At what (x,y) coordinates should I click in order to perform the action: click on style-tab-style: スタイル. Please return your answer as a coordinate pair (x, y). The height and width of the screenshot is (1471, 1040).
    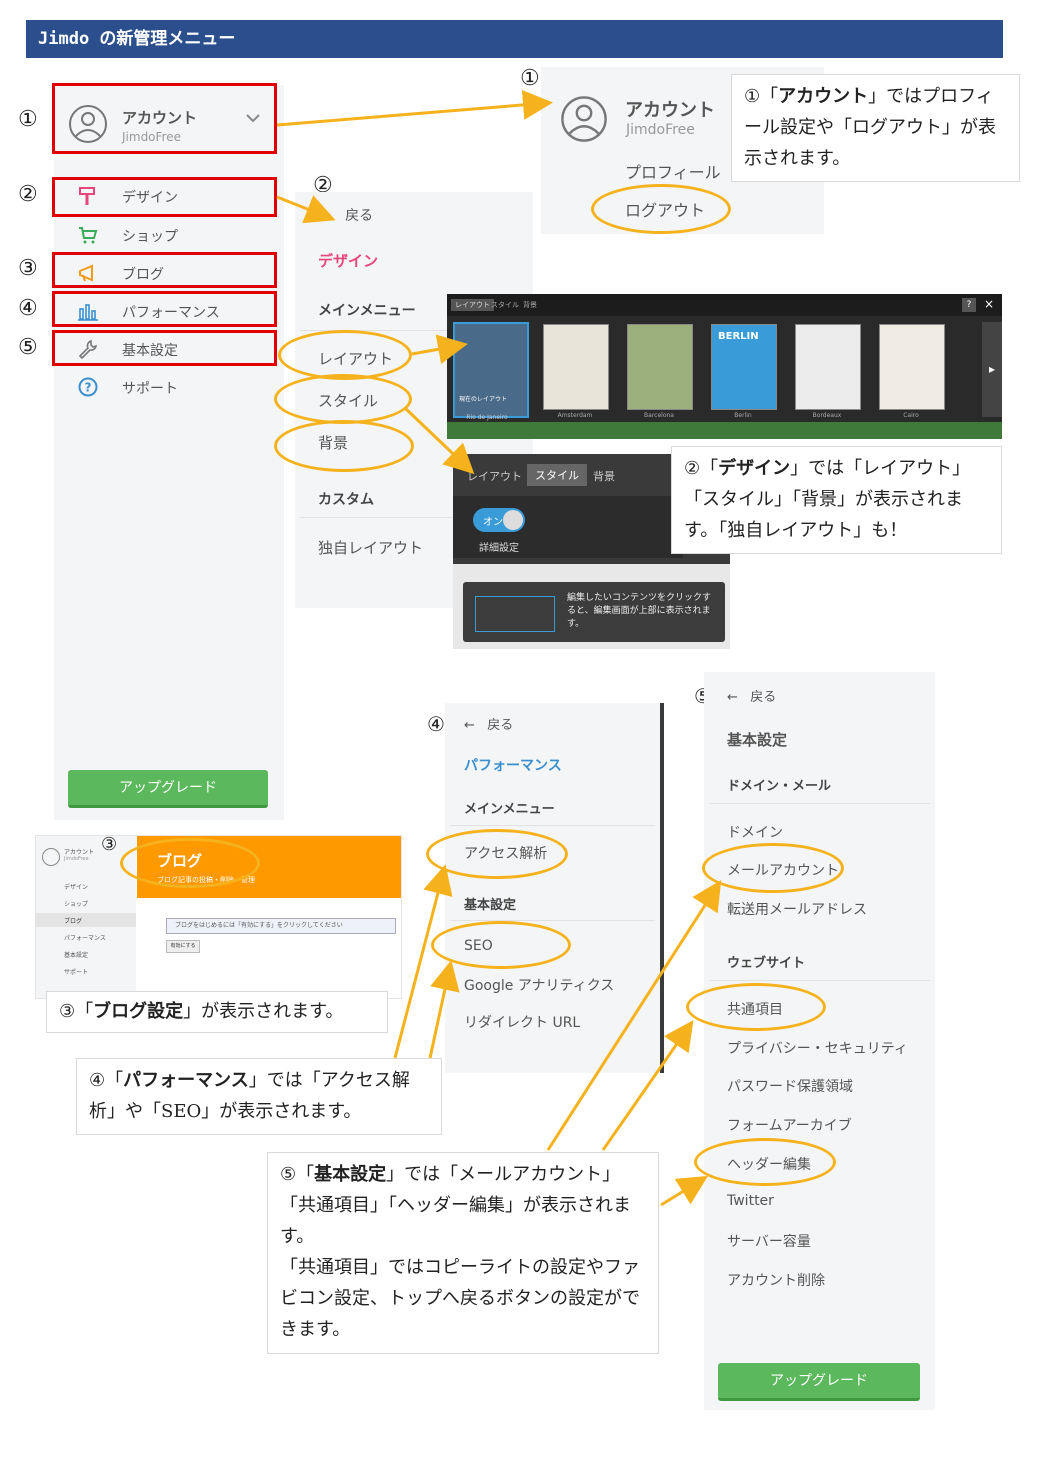
    Looking at the image, I should click on (557, 475).